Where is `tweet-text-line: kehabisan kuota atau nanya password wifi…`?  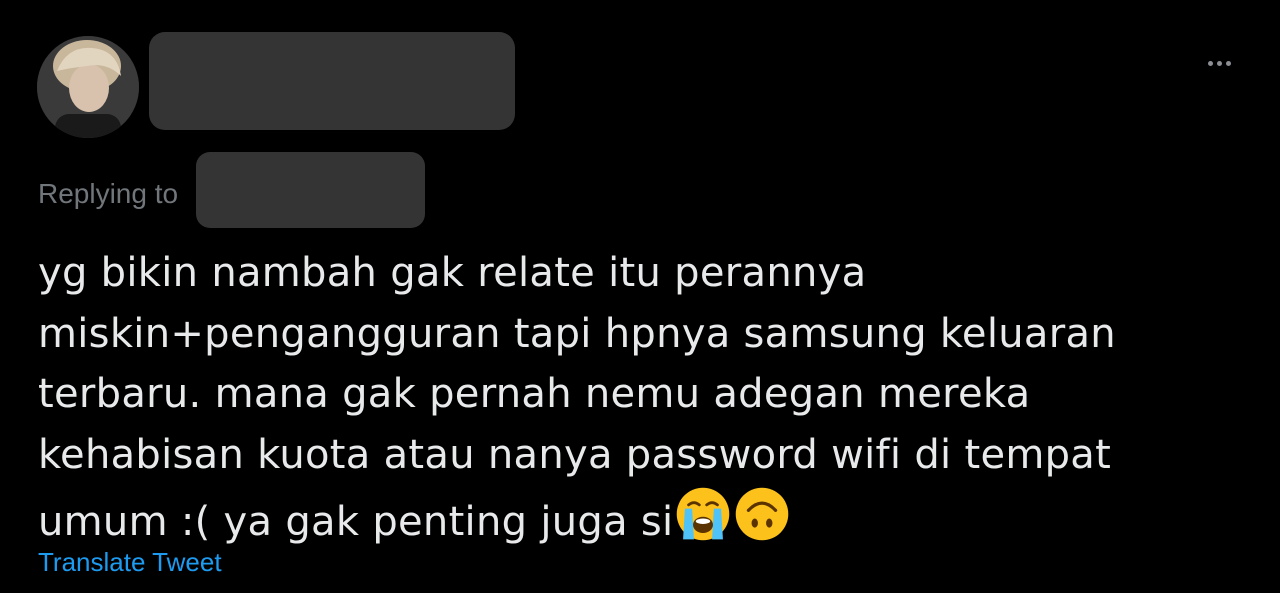 tweet-text-line: kehabisan kuota atau nanya password wifi… is located at coordinates (575, 454).